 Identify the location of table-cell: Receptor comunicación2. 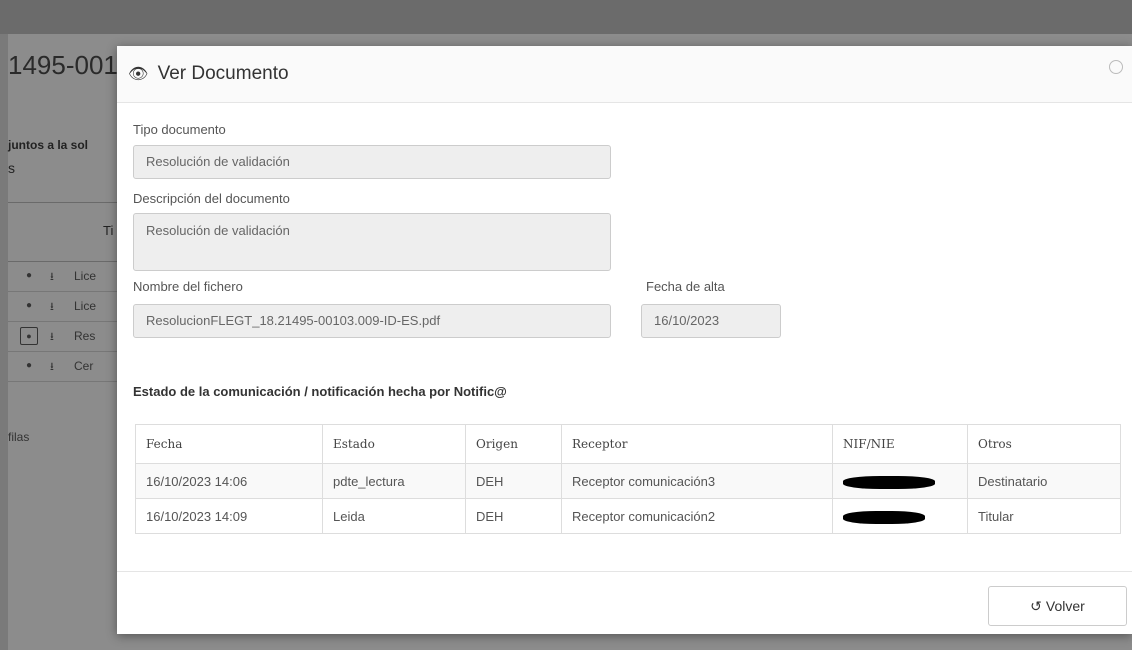
(697, 516).